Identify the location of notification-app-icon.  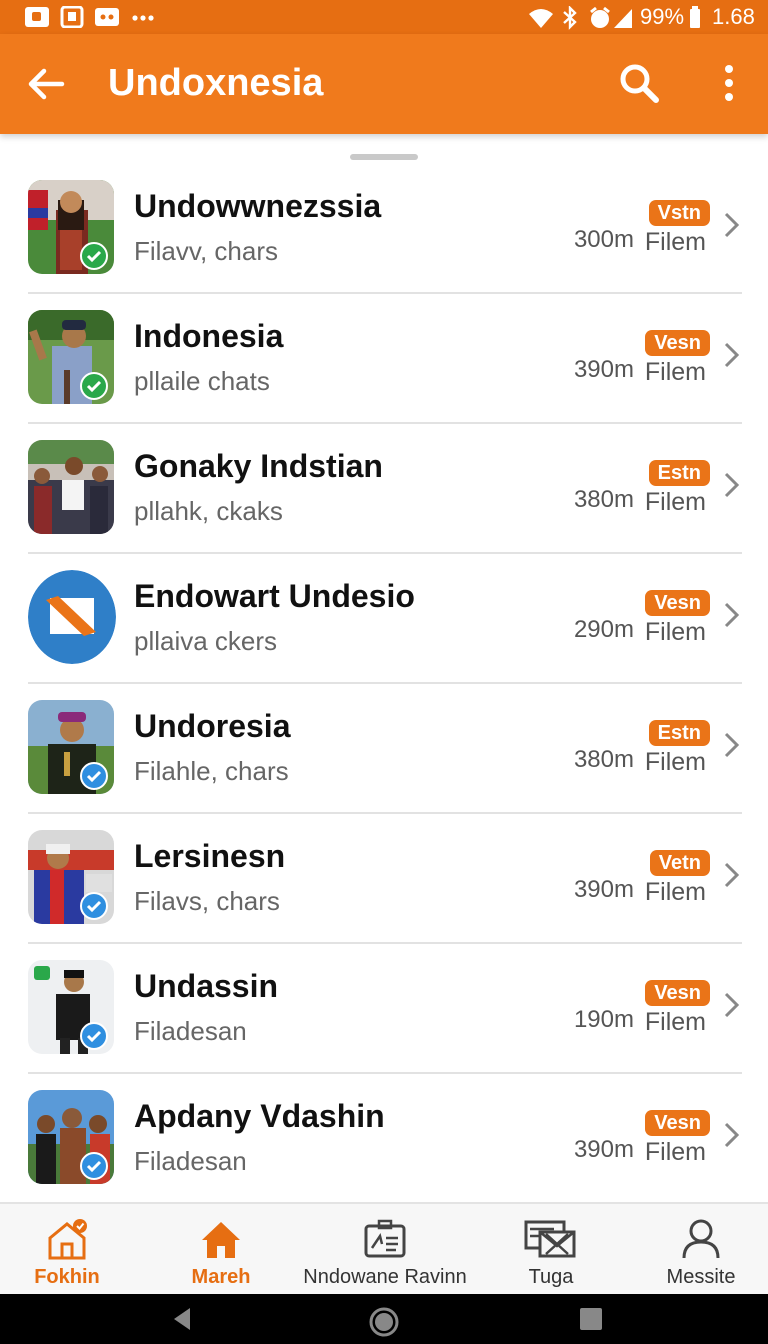
(37, 17).